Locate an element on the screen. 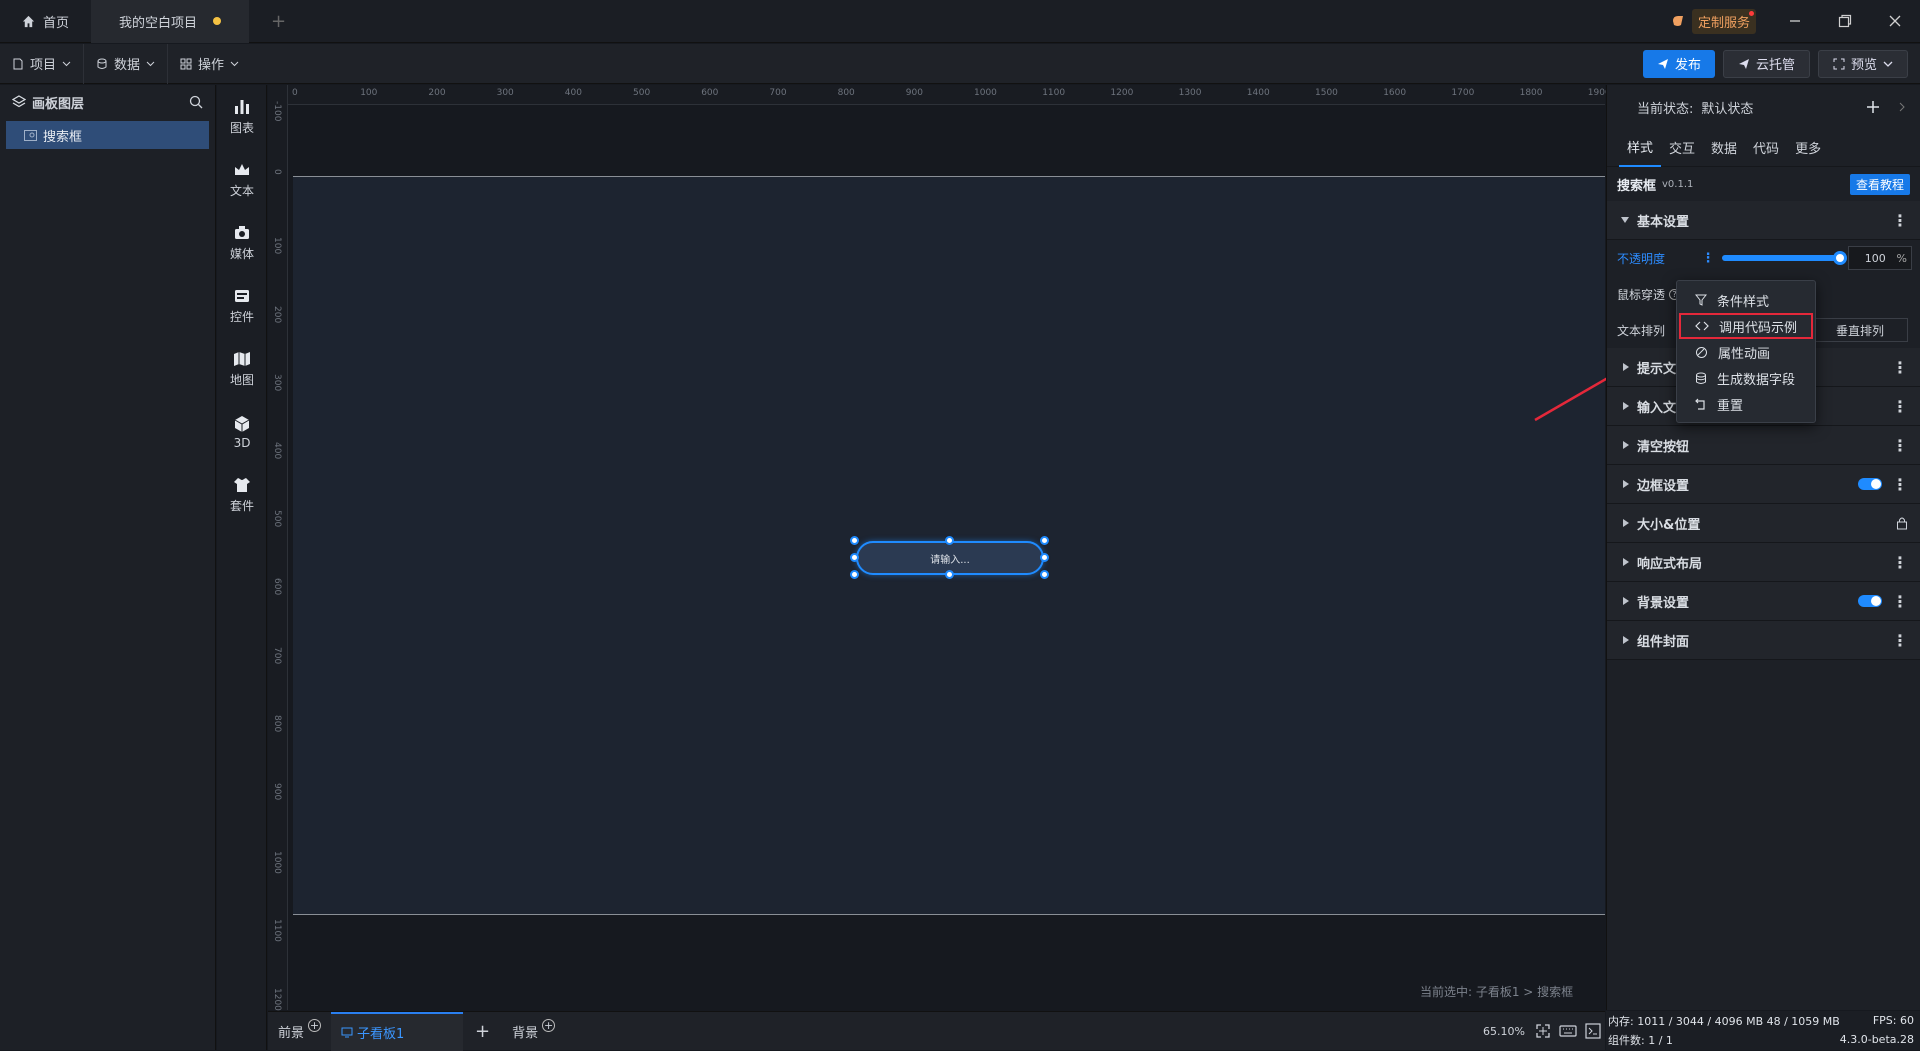 This screenshot has width=1920, height=1051. chevron-down-icon is located at coordinates (150, 64).